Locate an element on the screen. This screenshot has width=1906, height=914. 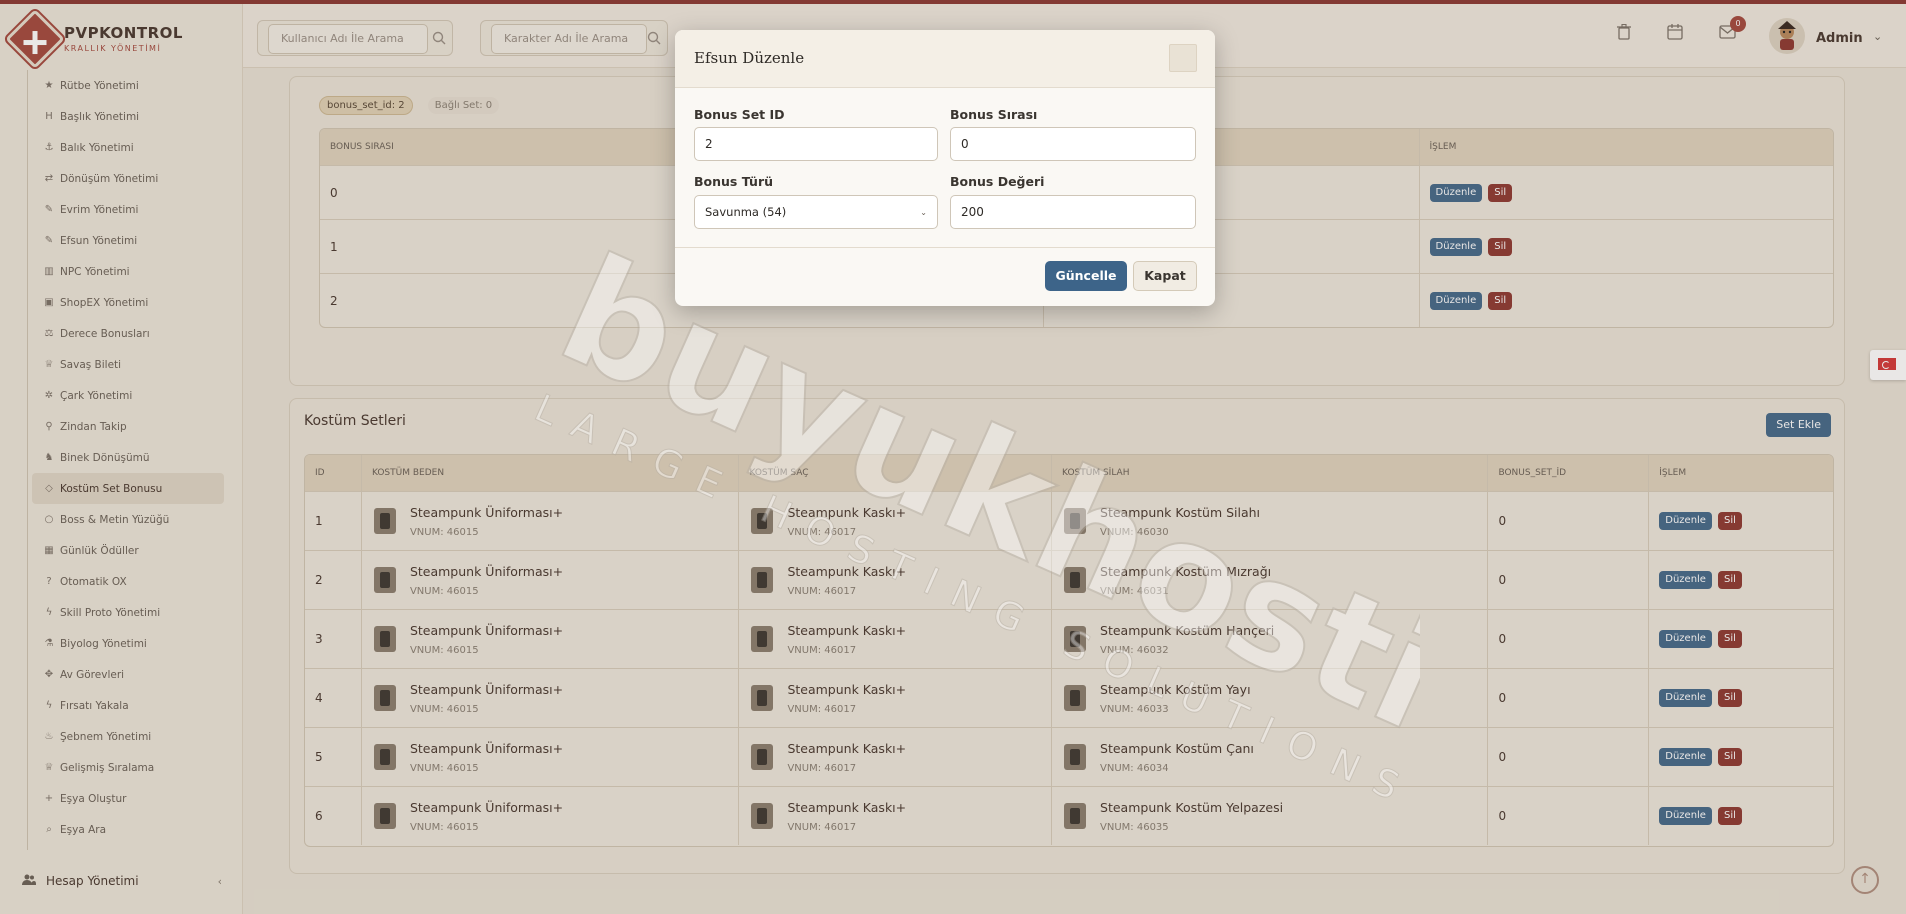
bonus-type-select: Savunma (54) ⌄ is located at coordinates (816, 212).